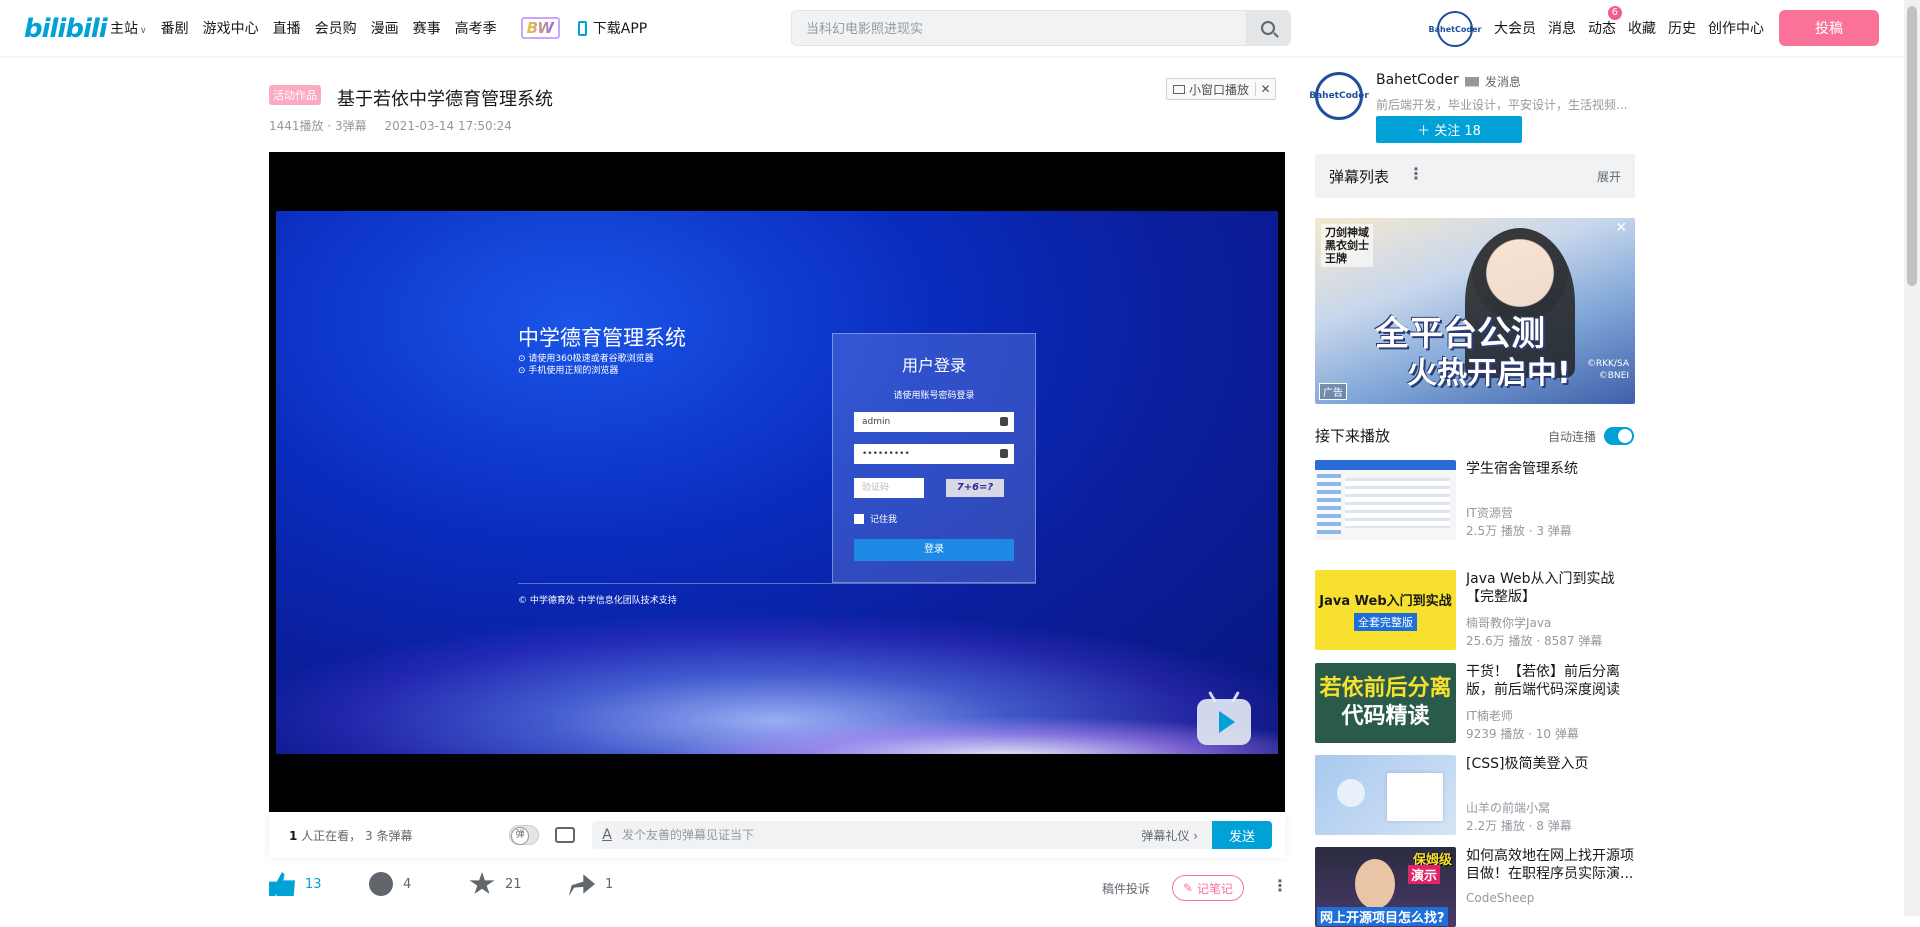  I want to click on user-avatar: BahetCoder, so click(1455, 29).